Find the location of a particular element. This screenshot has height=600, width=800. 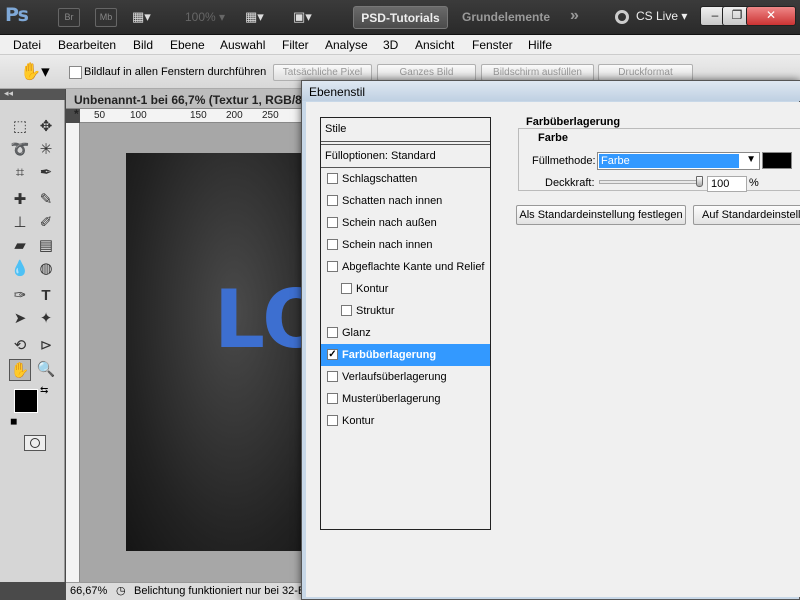

brush-tool-icon: ✎ is located at coordinates (46, 200).